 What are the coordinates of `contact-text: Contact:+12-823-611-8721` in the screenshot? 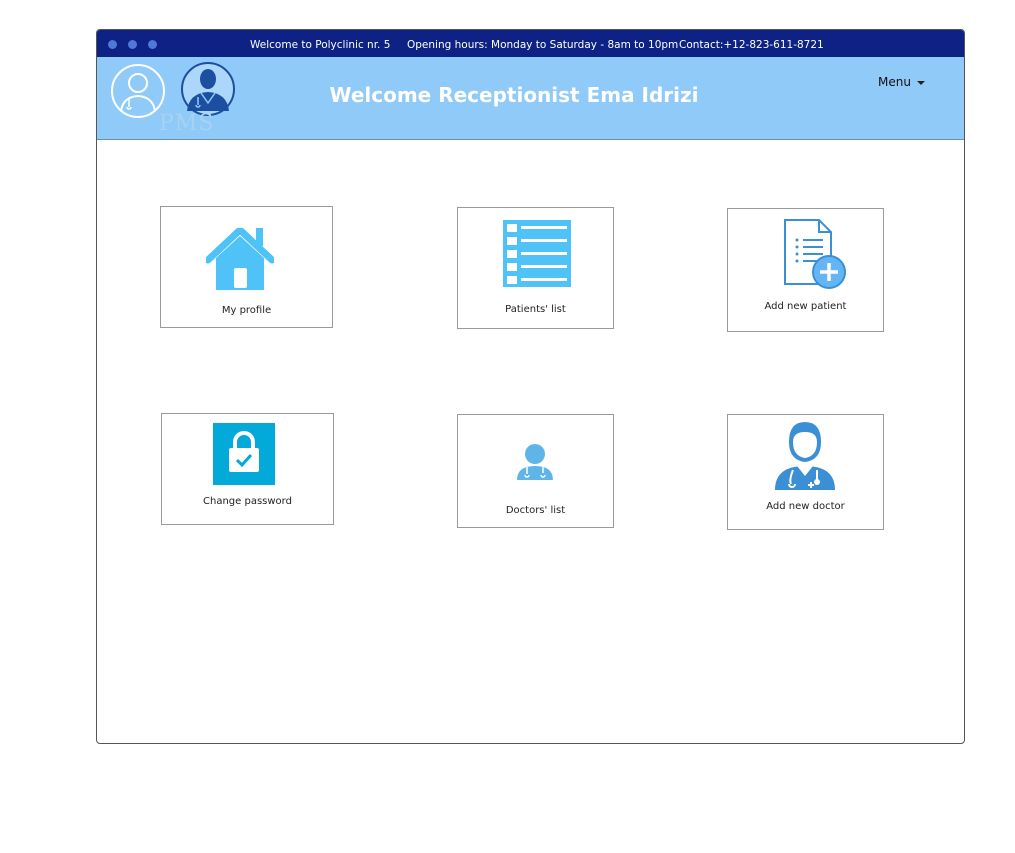 It's located at (751, 45).